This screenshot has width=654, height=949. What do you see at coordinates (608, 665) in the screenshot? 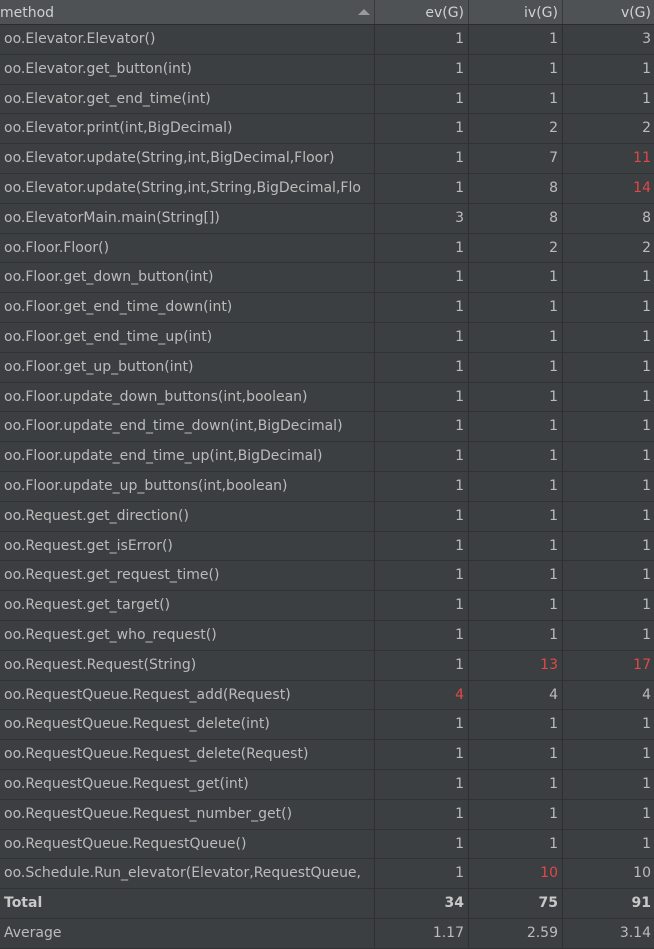
I see `v-cell: 17` at bounding box center [608, 665].